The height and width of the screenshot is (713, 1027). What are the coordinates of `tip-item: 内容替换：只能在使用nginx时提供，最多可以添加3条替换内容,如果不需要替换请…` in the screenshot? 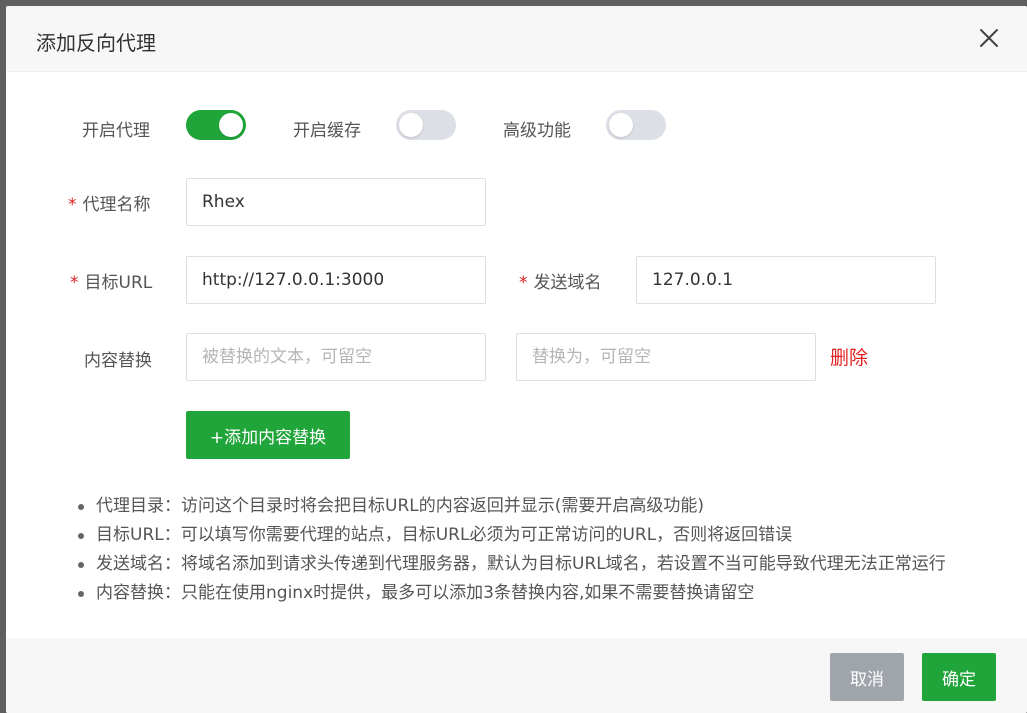 It's located at (511, 593).